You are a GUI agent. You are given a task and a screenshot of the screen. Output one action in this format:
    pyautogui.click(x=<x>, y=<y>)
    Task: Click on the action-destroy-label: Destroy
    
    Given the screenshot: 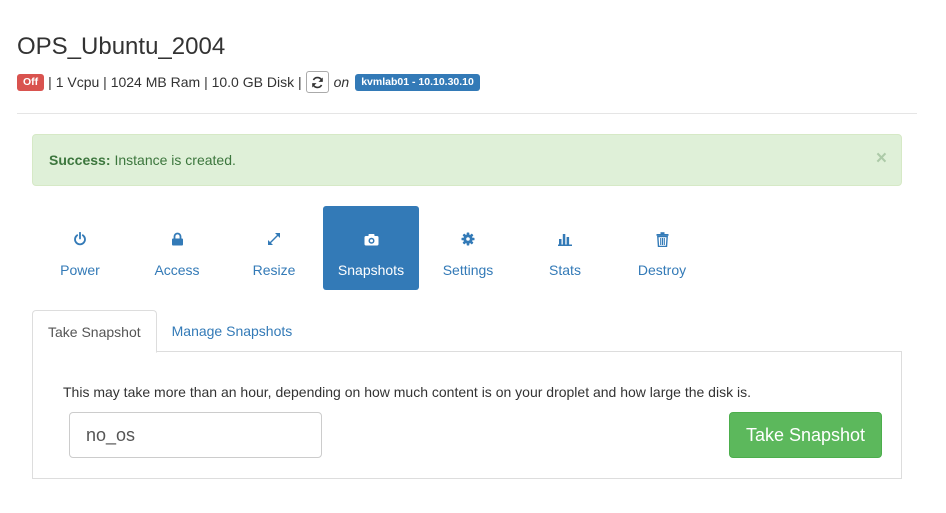 What is the action you would take?
    pyautogui.click(x=662, y=270)
    